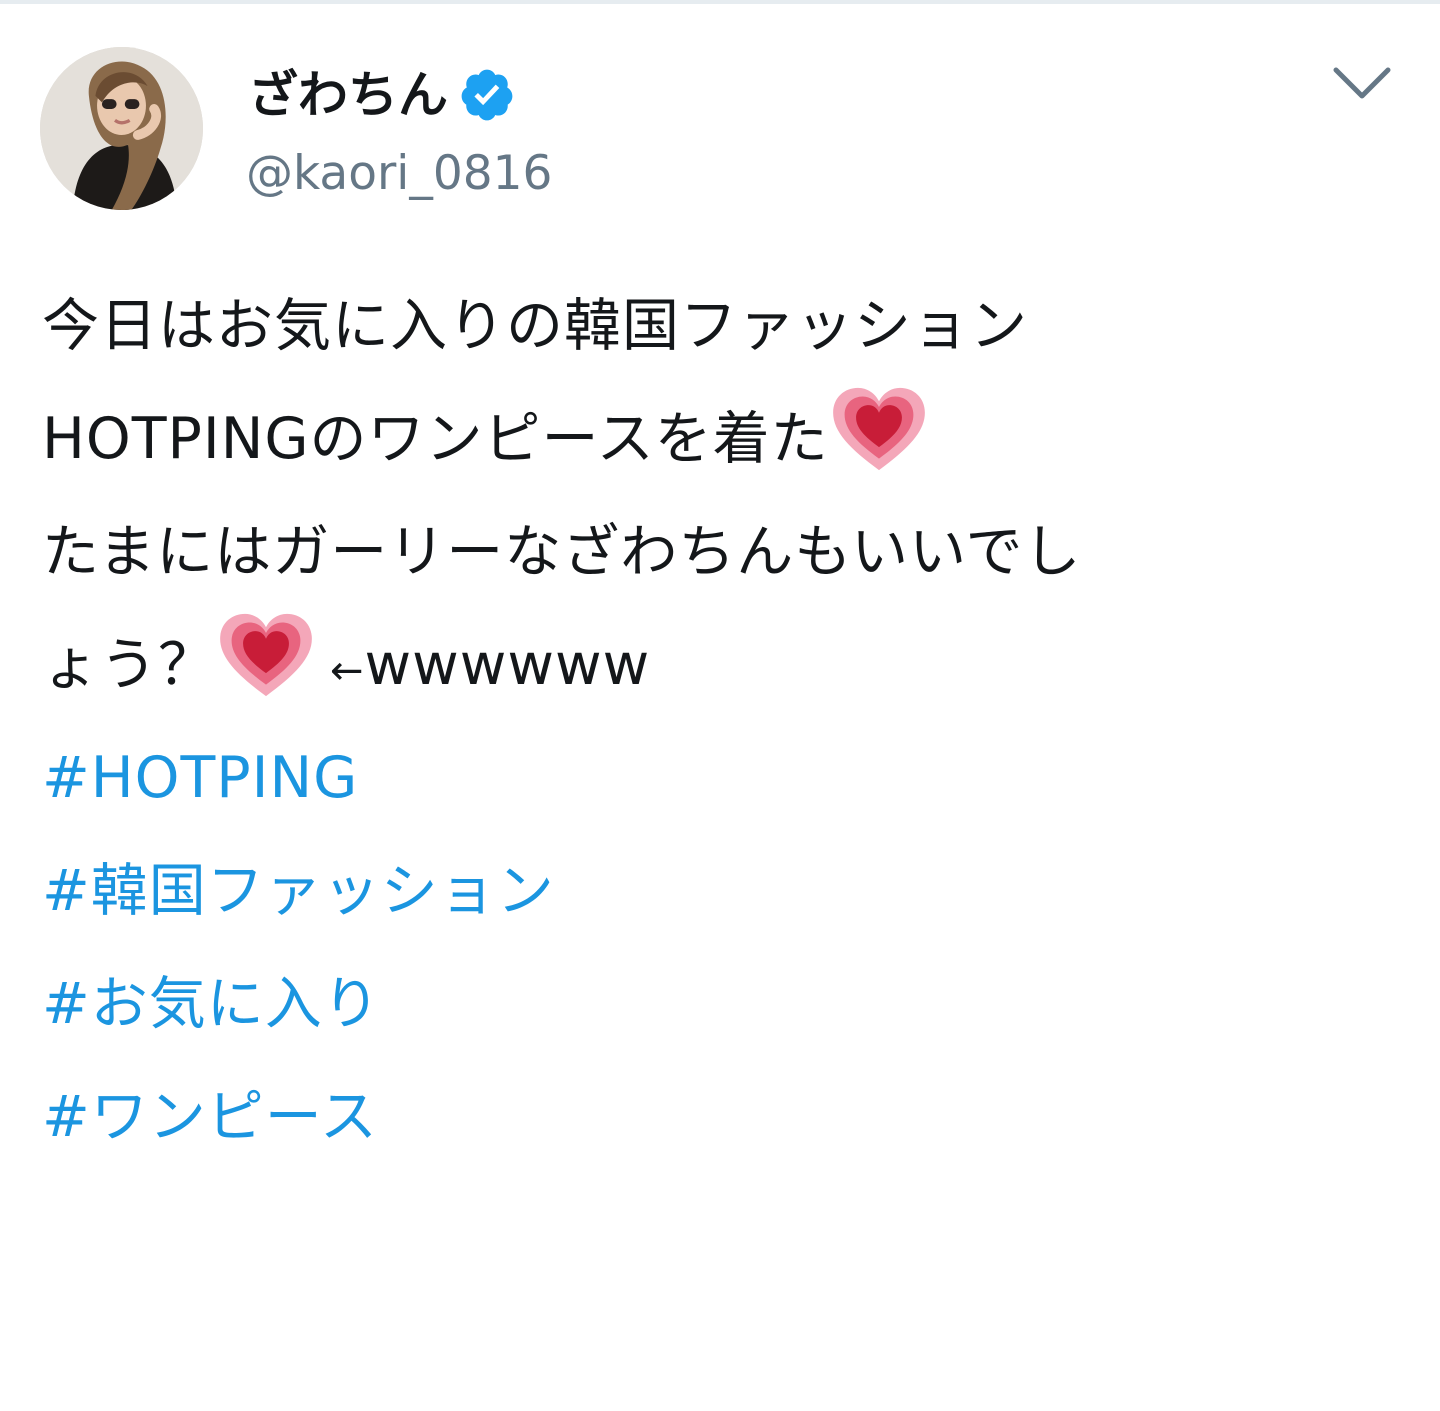 This screenshot has height=1411, width=1440. I want to click on top-divider, so click(720, 2).